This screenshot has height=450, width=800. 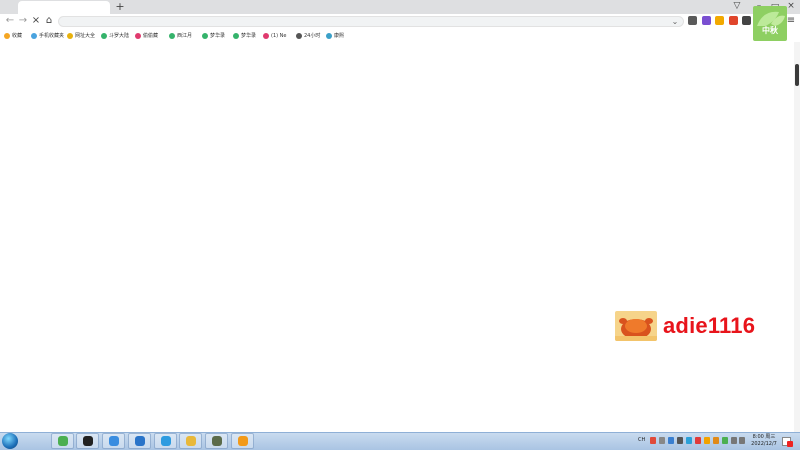 What do you see at coordinates (790, 444) in the screenshot?
I see `notification-badge` at bounding box center [790, 444].